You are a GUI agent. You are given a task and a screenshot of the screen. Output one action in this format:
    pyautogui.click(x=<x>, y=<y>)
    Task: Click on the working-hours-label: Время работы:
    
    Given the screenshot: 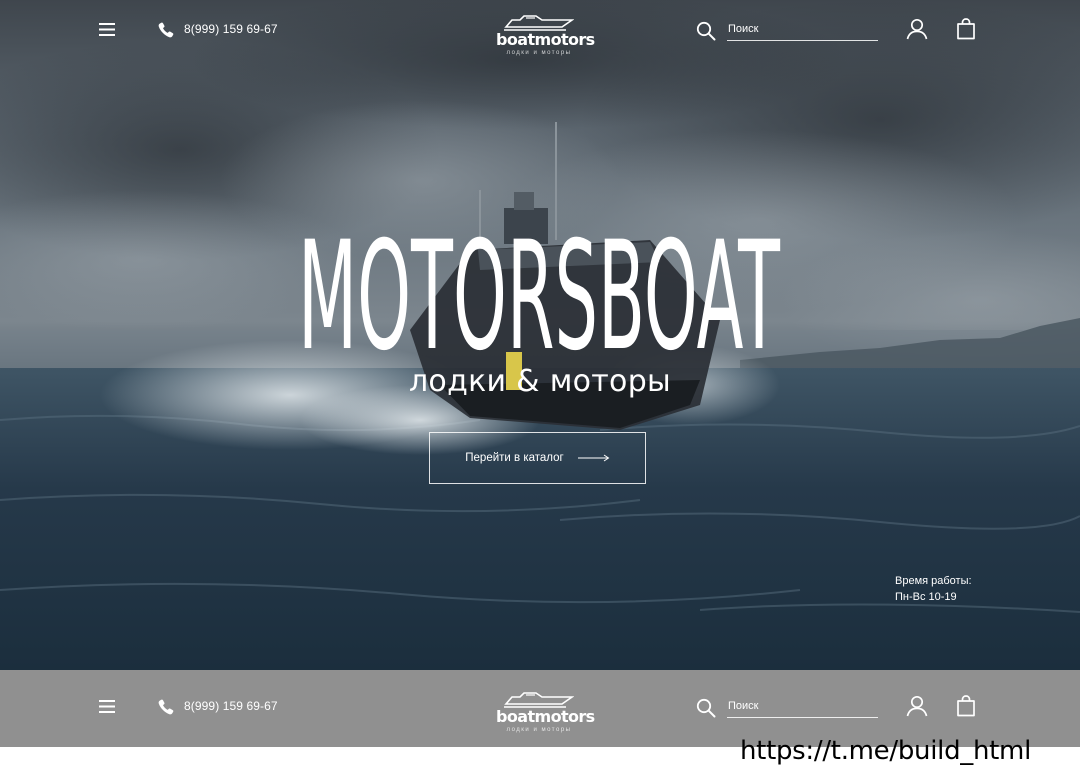 What is the action you would take?
    pyautogui.click(x=933, y=581)
    